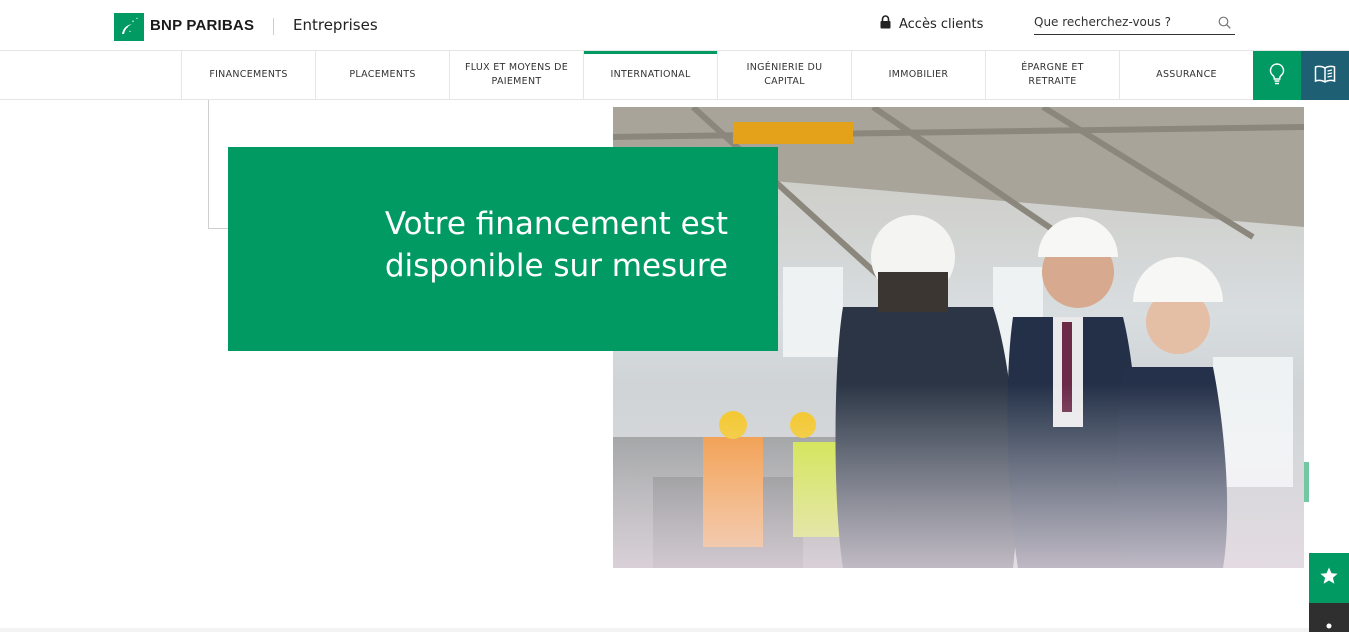  I want to click on dot-icon, so click(1329, 617).